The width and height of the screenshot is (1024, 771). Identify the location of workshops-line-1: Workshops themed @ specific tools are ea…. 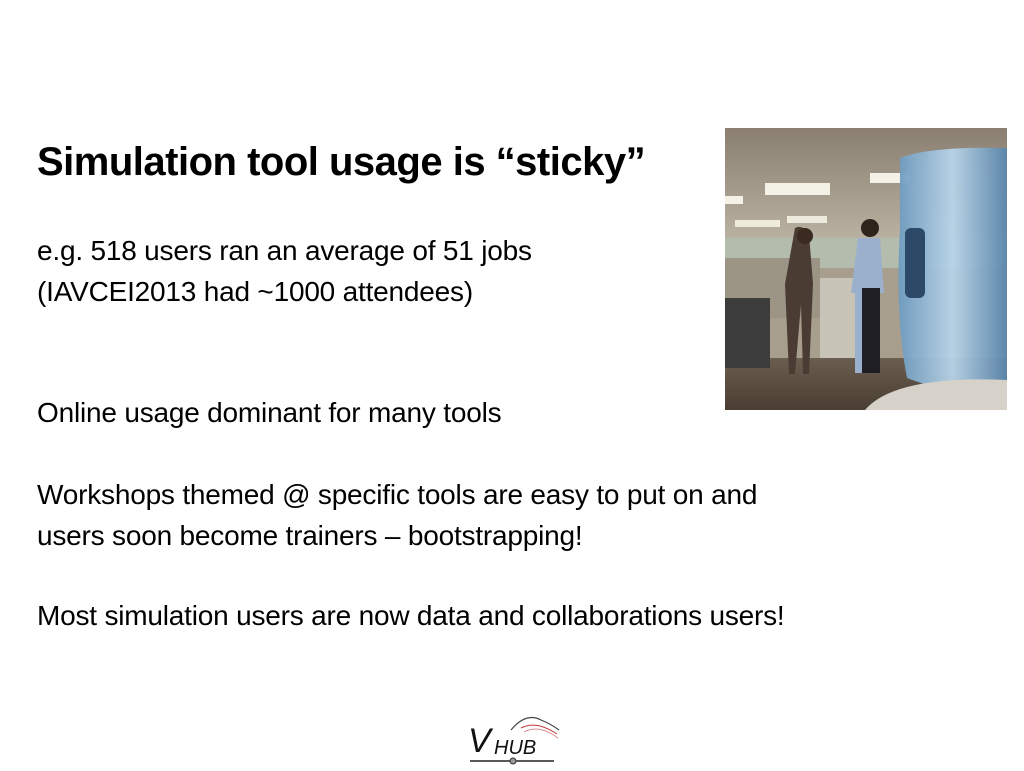
(397, 494).